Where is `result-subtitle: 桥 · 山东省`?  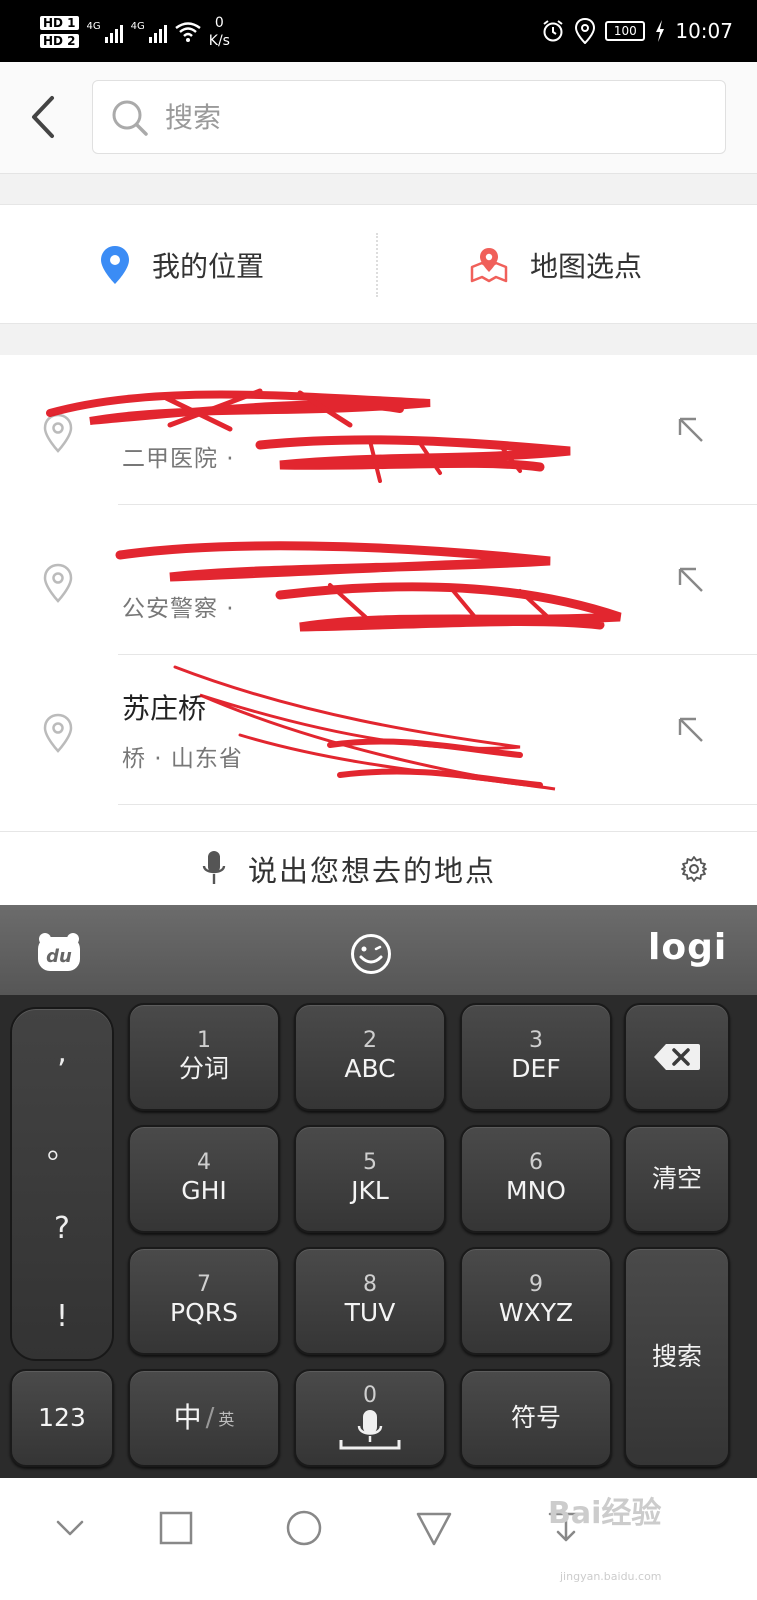 result-subtitle: 桥 · 山东省 is located at coordinates (182, 759).